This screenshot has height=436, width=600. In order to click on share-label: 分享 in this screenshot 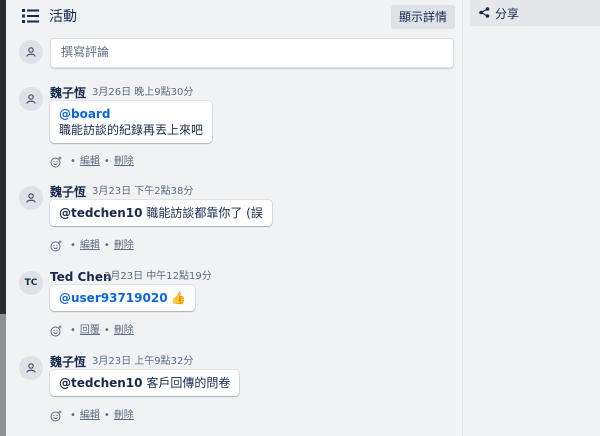, I will do `click(507, 14)`.